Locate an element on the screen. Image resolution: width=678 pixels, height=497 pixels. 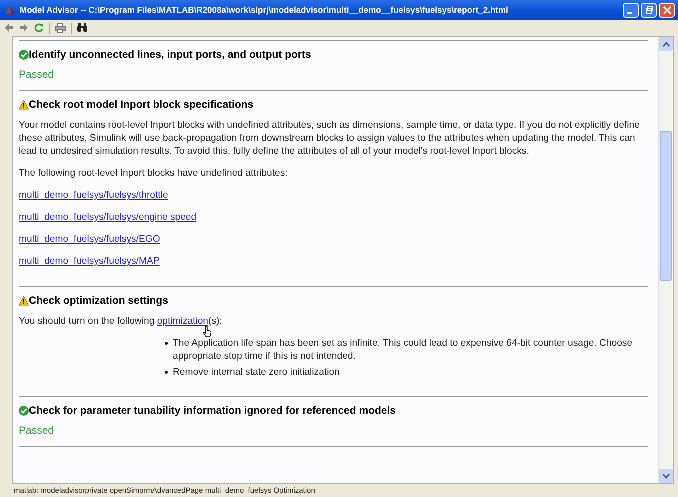
block-link: multi_demo_fuelsys/fuelsys/engine speed is located at coordinates (108, 217).